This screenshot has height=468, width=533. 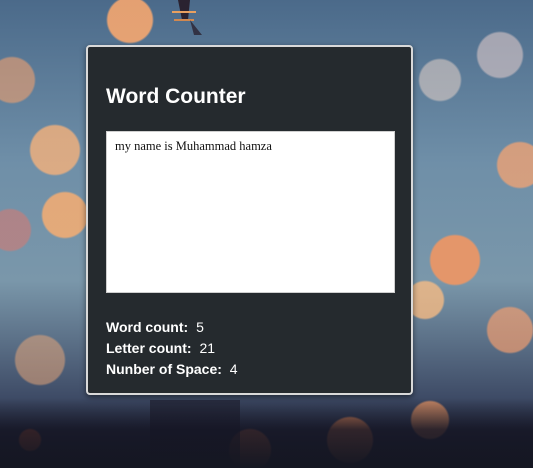 What do you see at coordinates (149, 348) in the screenshot?
I see `letter-count-label: Letter count:` at bounding box center [149, 348].